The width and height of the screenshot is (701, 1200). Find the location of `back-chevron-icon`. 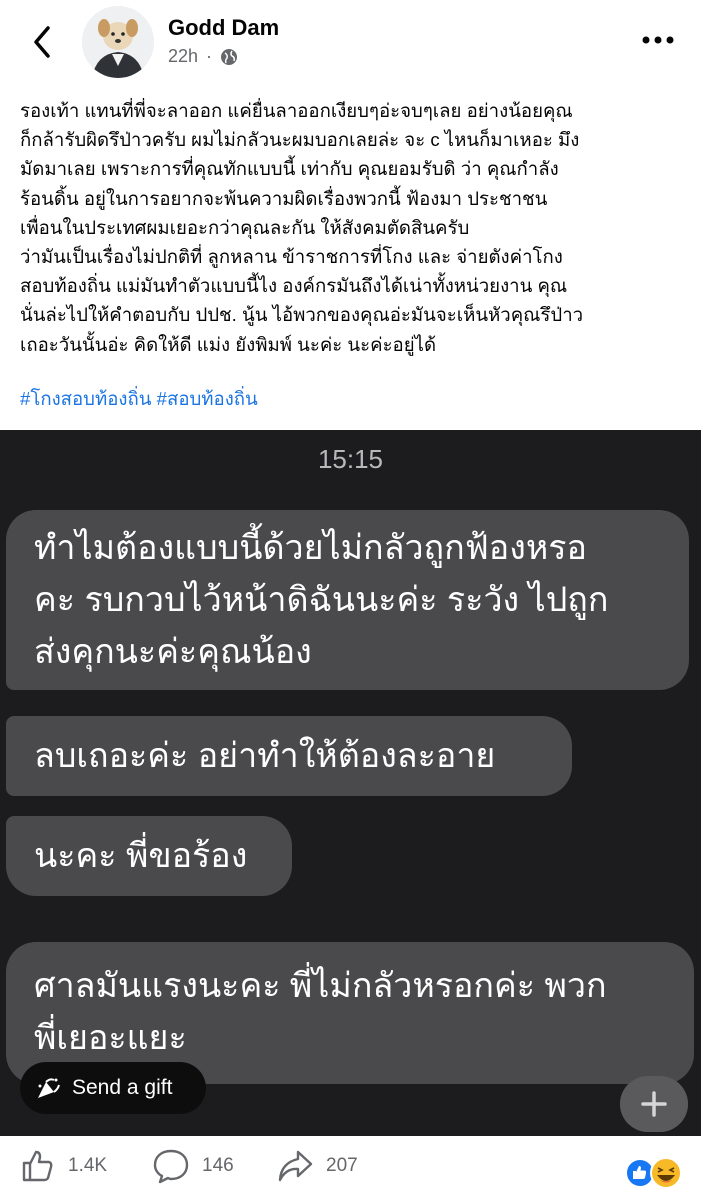

back-chevron-icon is located at coordinates (44, 42).